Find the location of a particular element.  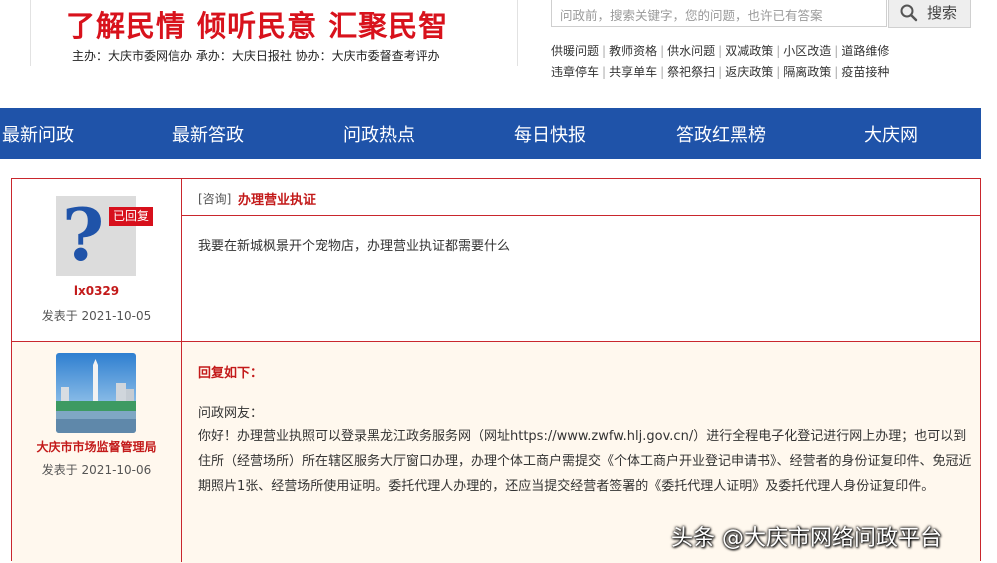

answer-org: 大庆市市场监督管理局 is located at coordinates (96, 446).